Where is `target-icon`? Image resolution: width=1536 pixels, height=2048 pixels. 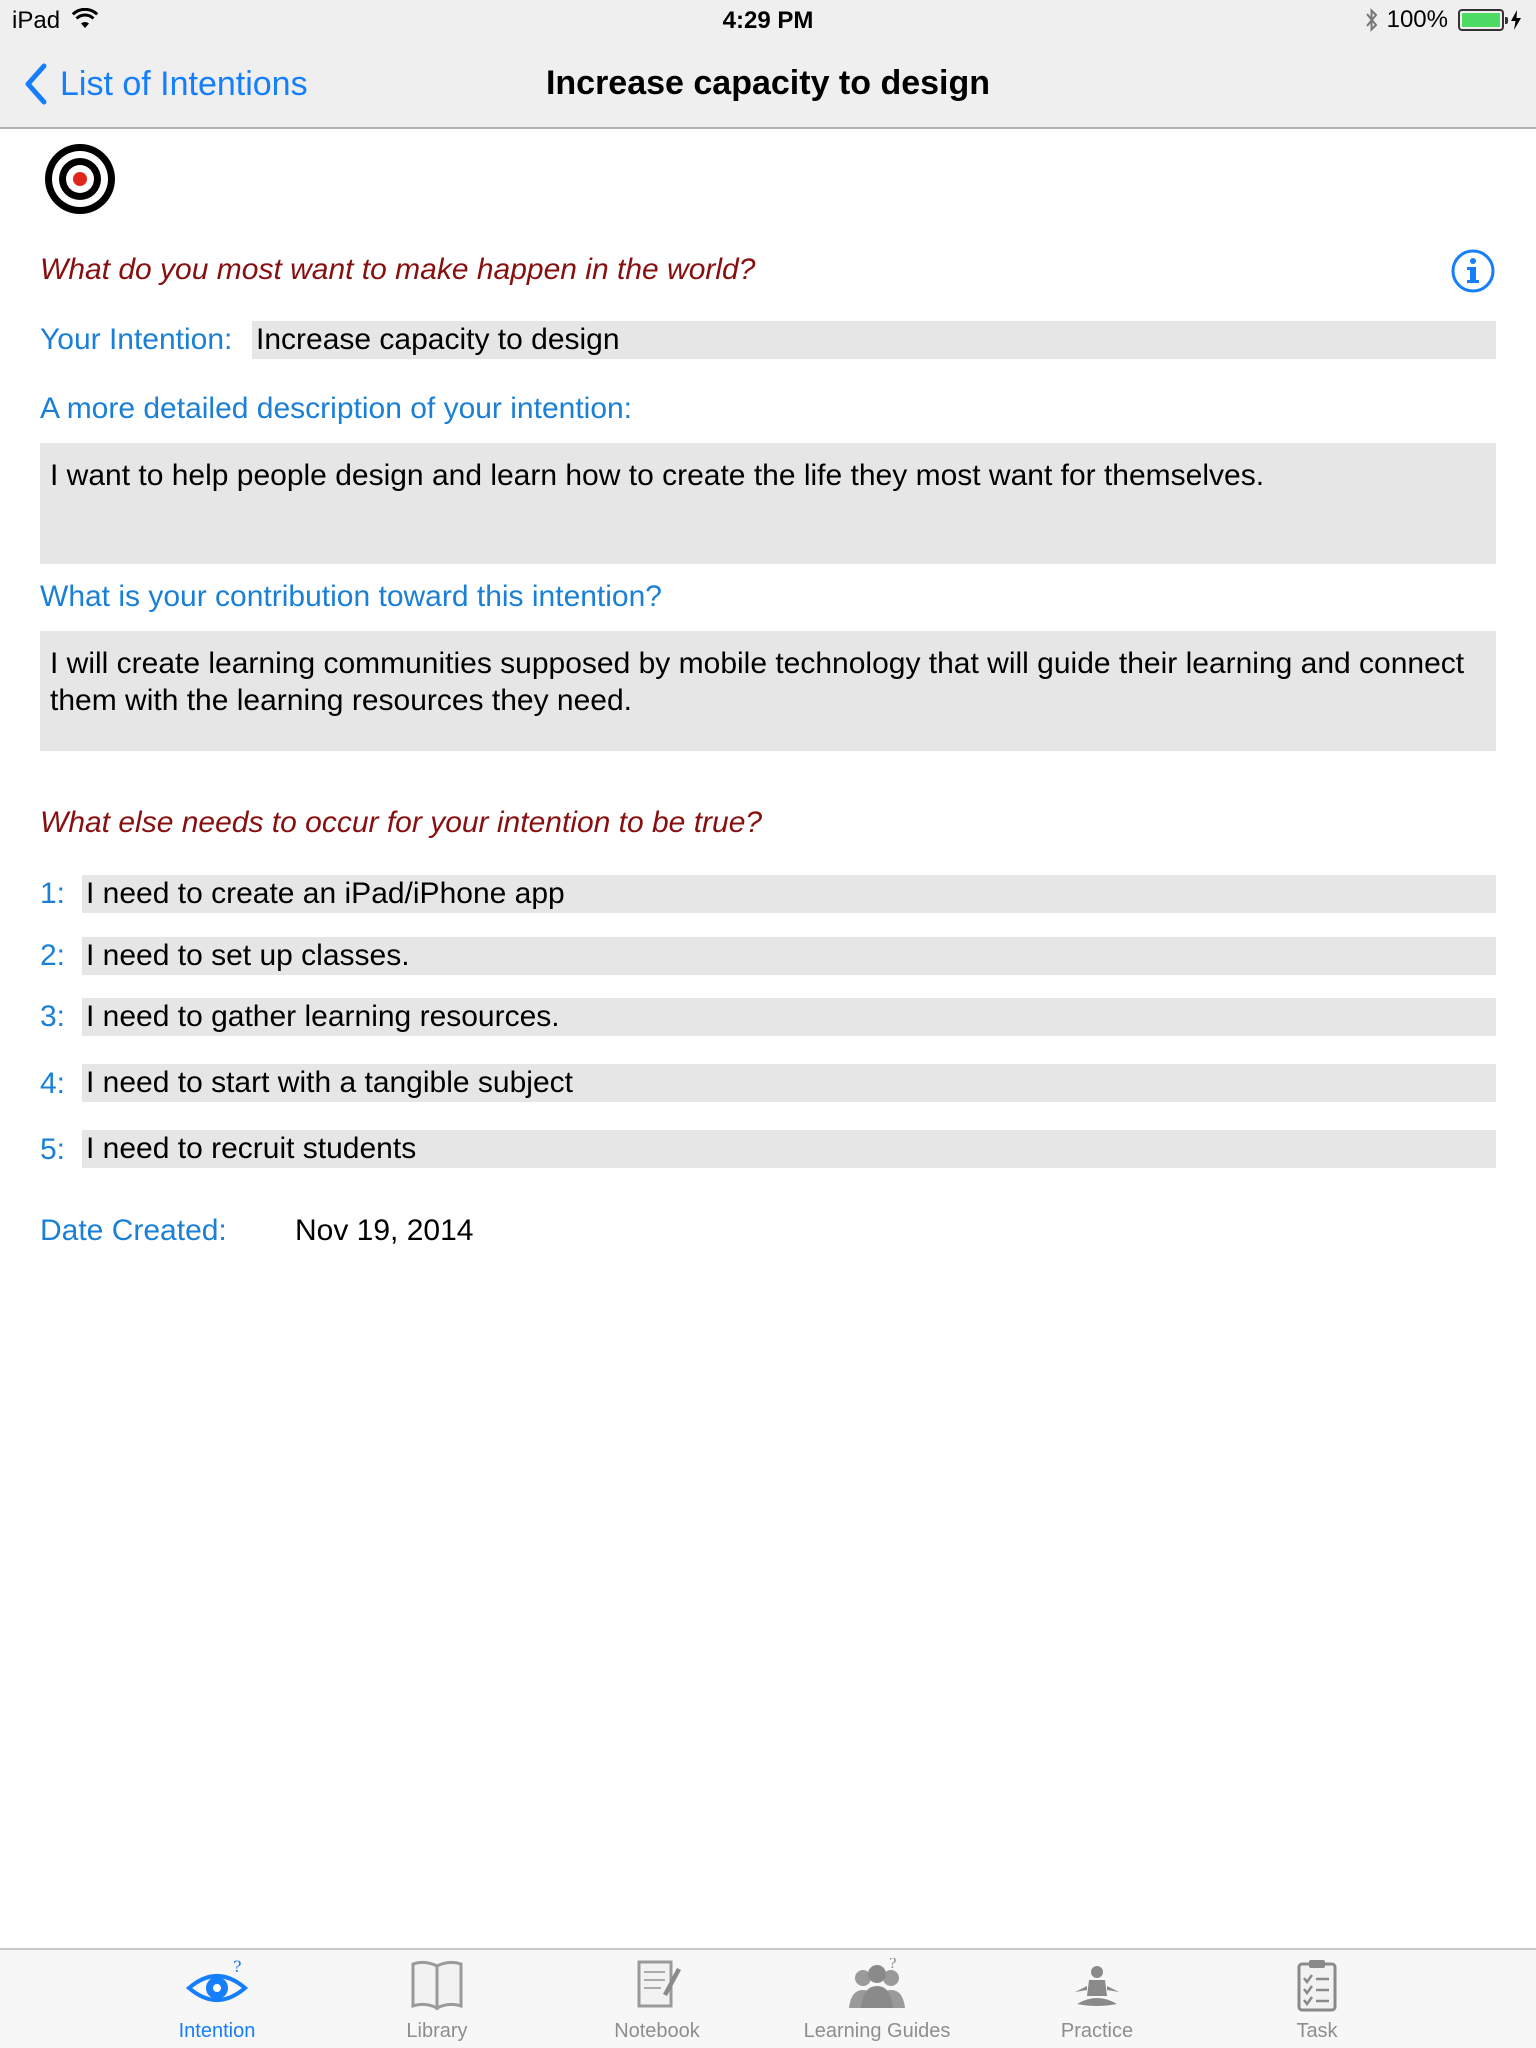
target-icon is located at coordinates (80, 179).